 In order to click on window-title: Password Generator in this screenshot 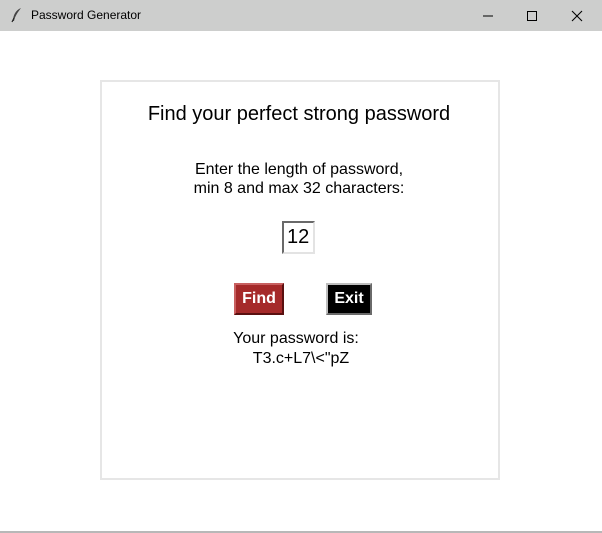, I will do `click(86, 15)`.